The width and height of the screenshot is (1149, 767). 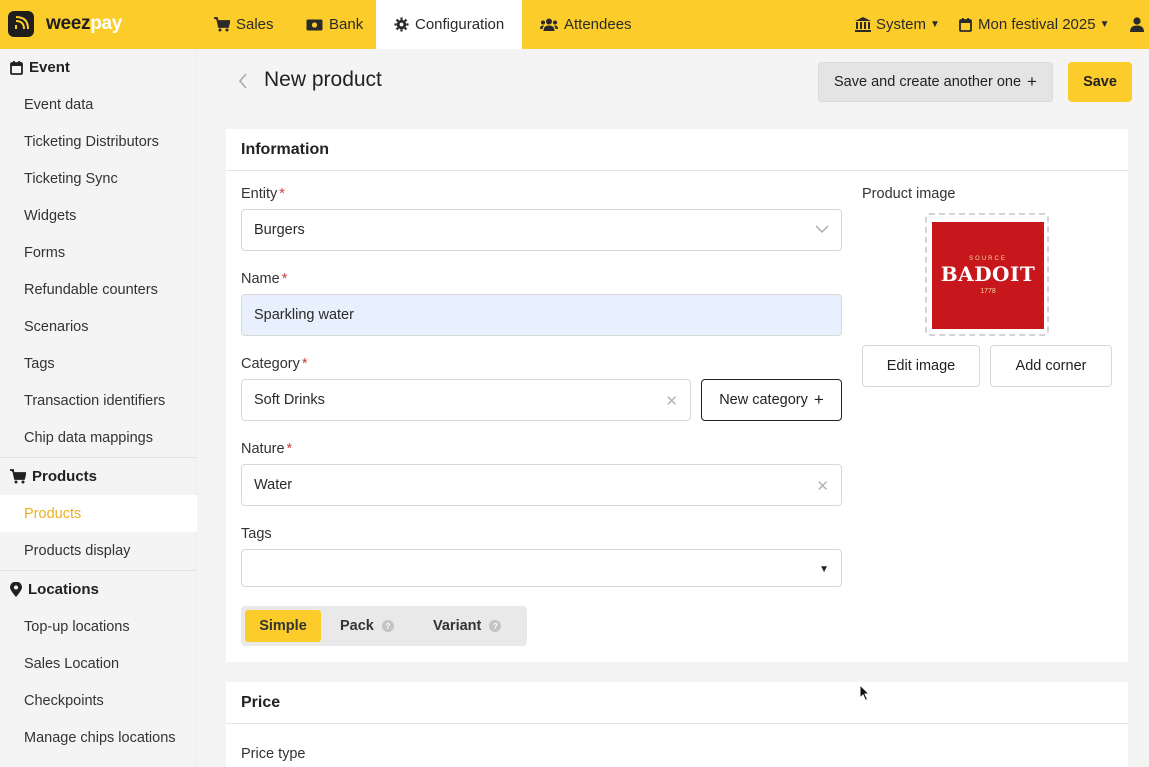 I want to click on sidebar-item-ticketing-sync: Ticketing Sync, so click(x=98, y=178).